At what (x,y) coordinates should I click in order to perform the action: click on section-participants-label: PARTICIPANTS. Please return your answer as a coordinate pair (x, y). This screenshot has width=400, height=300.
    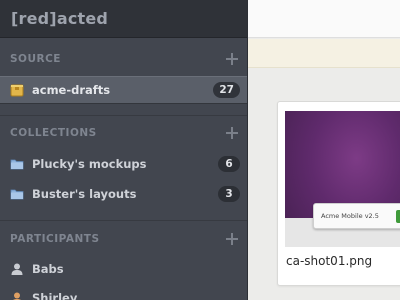
    Looking at the image, I should click on (55, 239).